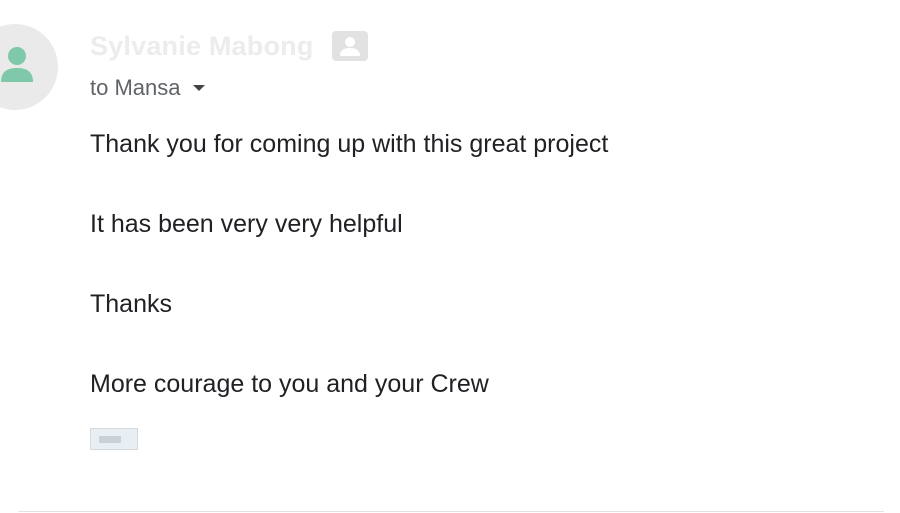  Describe the element at coordinates (451, 511) in the screenshot. I see `divider` at that location.